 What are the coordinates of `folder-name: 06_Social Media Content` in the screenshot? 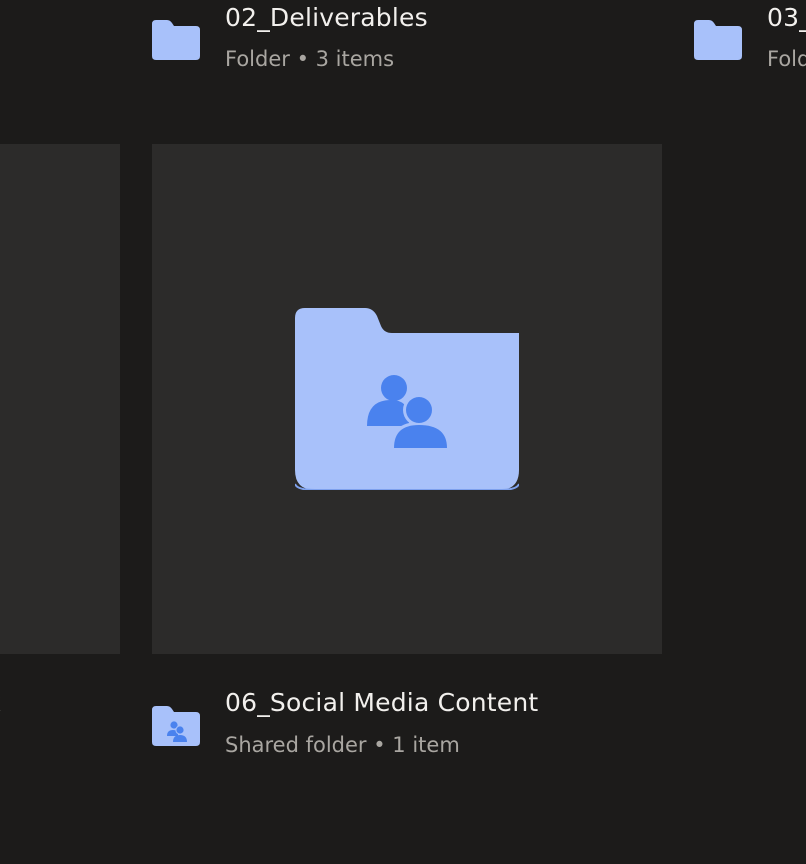 It's located at (382, 702).